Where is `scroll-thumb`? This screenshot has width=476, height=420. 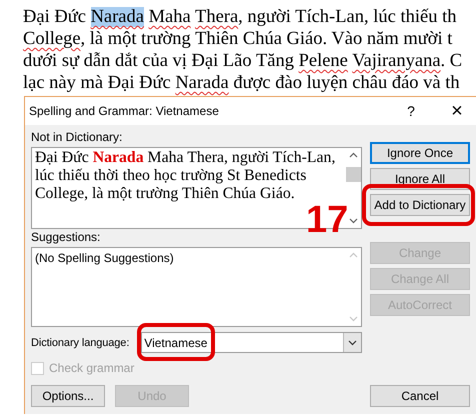
scroll-thumb is located at coordinates (353, 174).